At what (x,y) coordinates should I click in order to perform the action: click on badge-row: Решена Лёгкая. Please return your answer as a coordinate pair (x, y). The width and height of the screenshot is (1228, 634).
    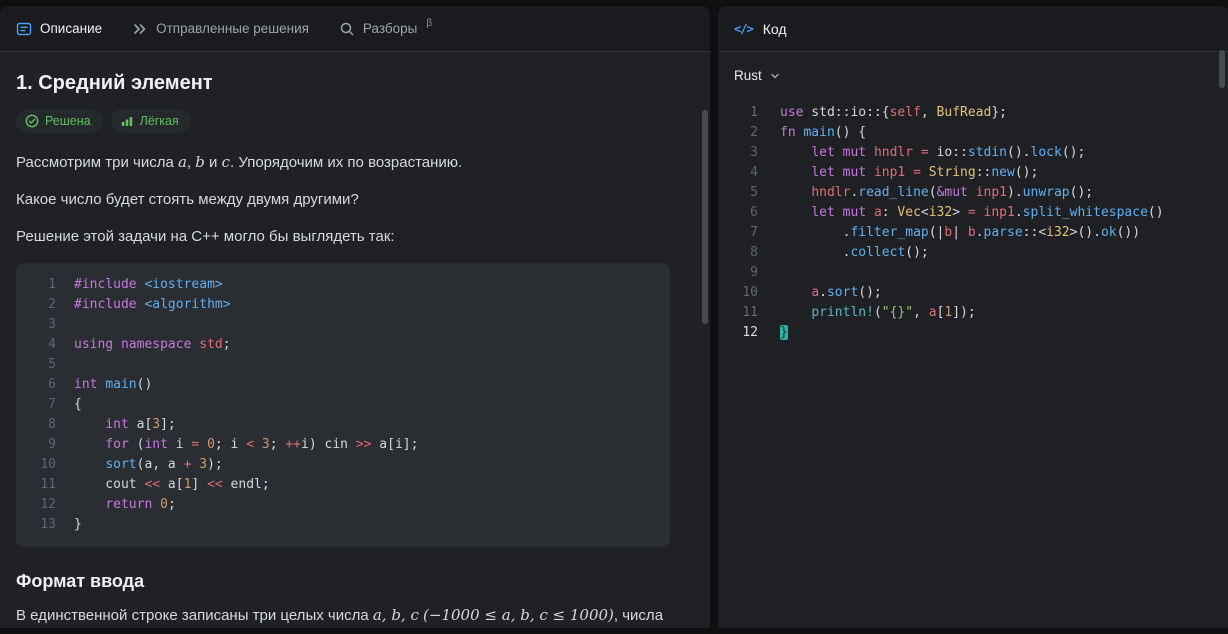
    Looking at the image, I should click on (349, 121).